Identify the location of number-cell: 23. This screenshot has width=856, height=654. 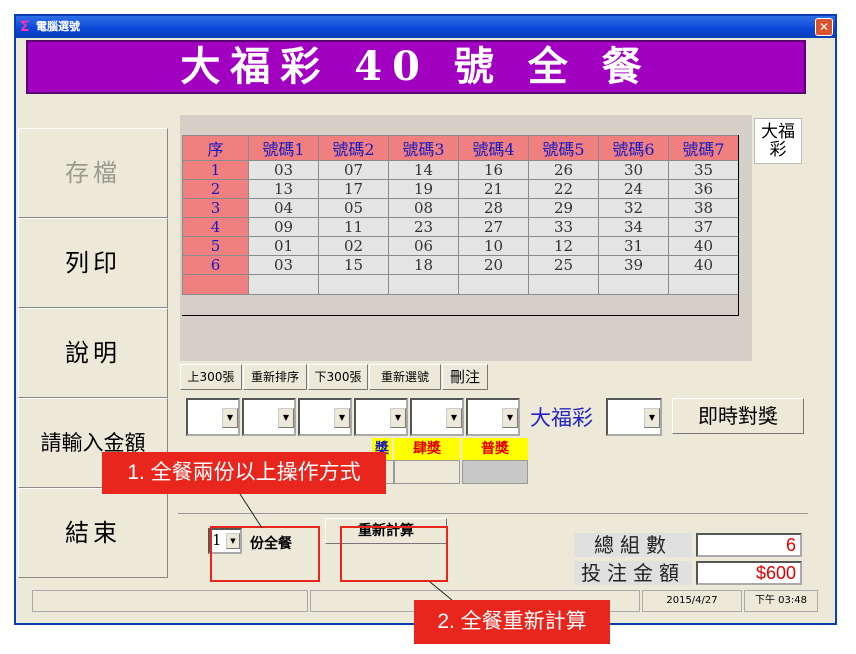
(423, 227).